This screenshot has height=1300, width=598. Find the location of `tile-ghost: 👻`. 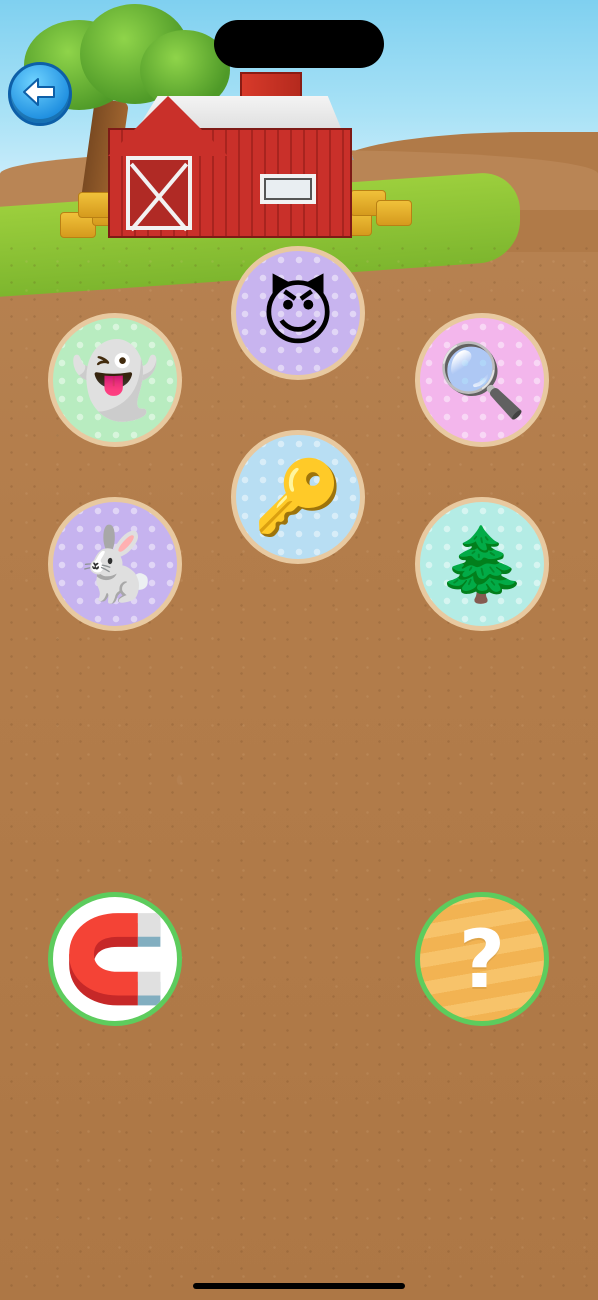

tile-ghost: 👻 is located at coordinates (115, 380).